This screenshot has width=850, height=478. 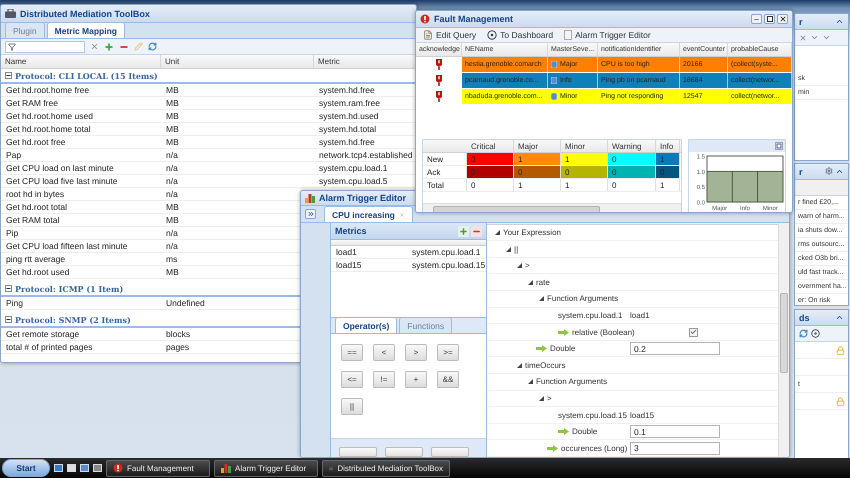 What do you see at coordinates (450, 35) in the screenshot?
I see `toolbar-button: Edit Query` at bounding box center [450, 35].